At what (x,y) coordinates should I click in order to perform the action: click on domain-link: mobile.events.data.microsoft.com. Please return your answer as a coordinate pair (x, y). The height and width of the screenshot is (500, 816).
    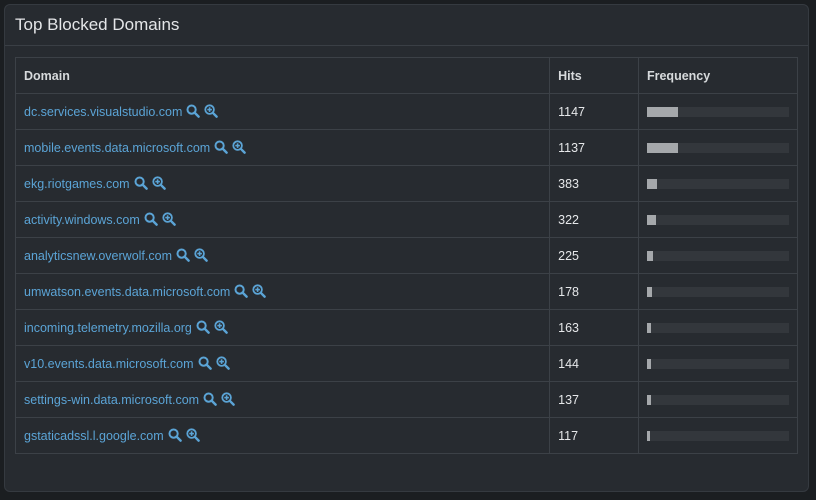
    Looking at the image, I should click on (117, 148).